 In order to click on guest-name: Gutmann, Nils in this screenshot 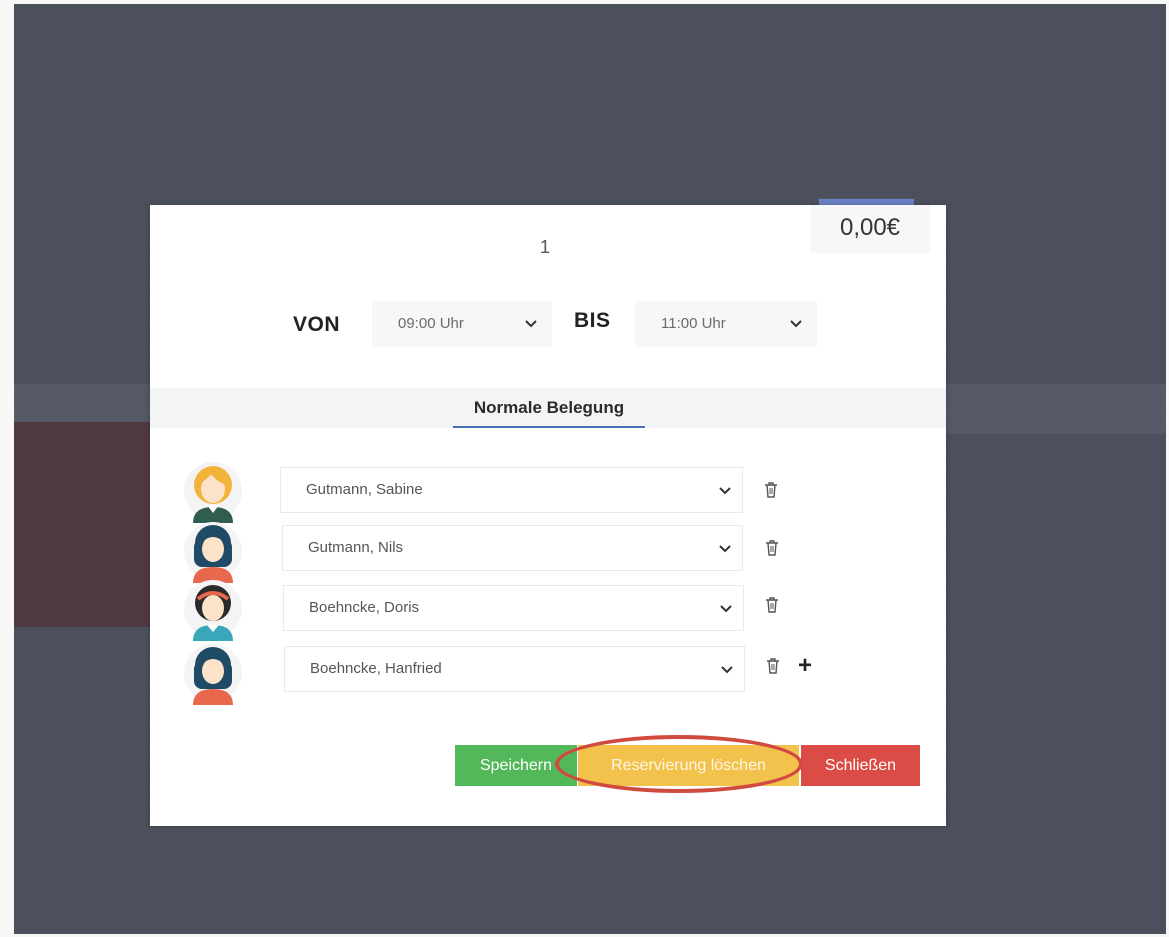, I will do `click(356, 547)`.